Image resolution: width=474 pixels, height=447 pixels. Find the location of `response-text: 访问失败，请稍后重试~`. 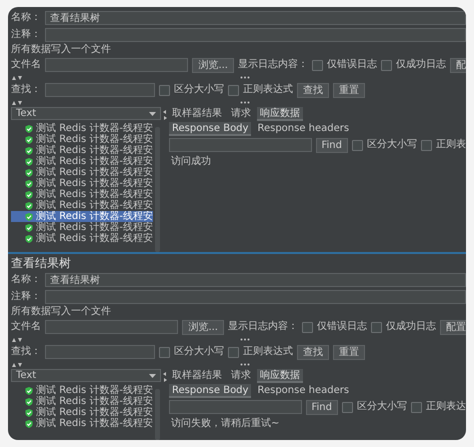

response-text: 访问失败，请稍后重试~ is located at coordinates (225, 423).